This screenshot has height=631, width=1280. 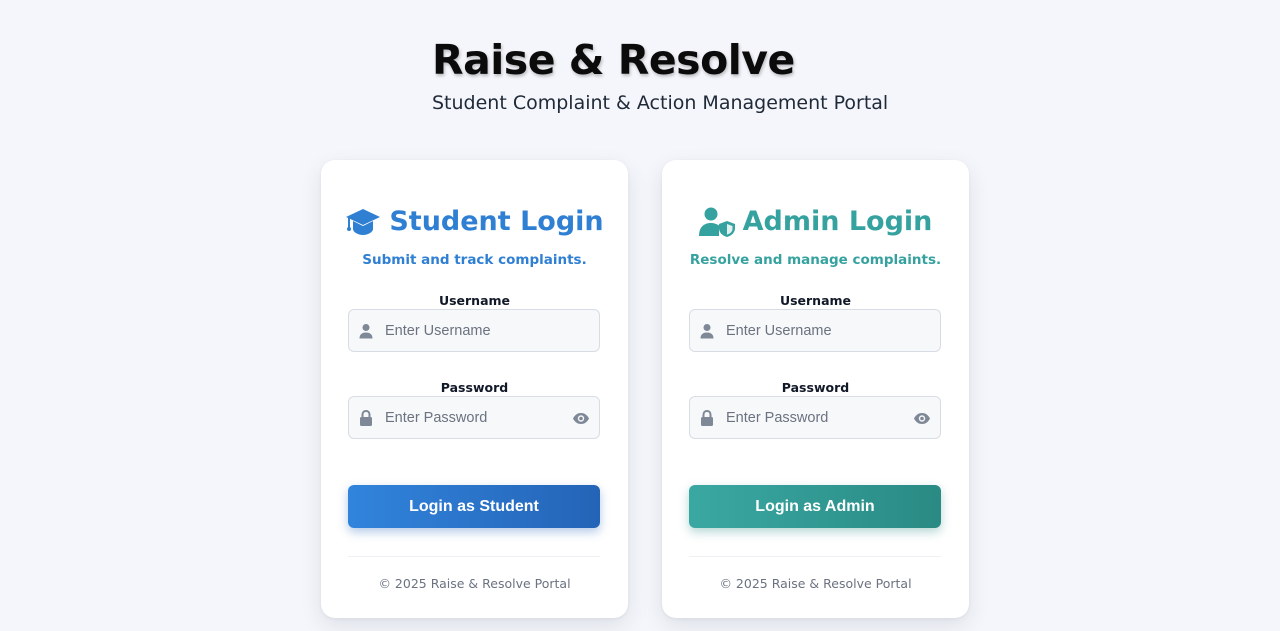 I want to click on student-card-footer: © 2025 Raise & Resolve Portal, so click(x=474, y=583).